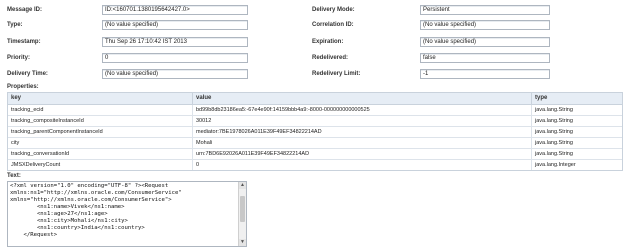 The height and width of the screenshot is (249, 628). Describe the element at coordinates (100, 121) in the screenshot. I see `cell-key: tracking_compositeInstanceId` at that location.